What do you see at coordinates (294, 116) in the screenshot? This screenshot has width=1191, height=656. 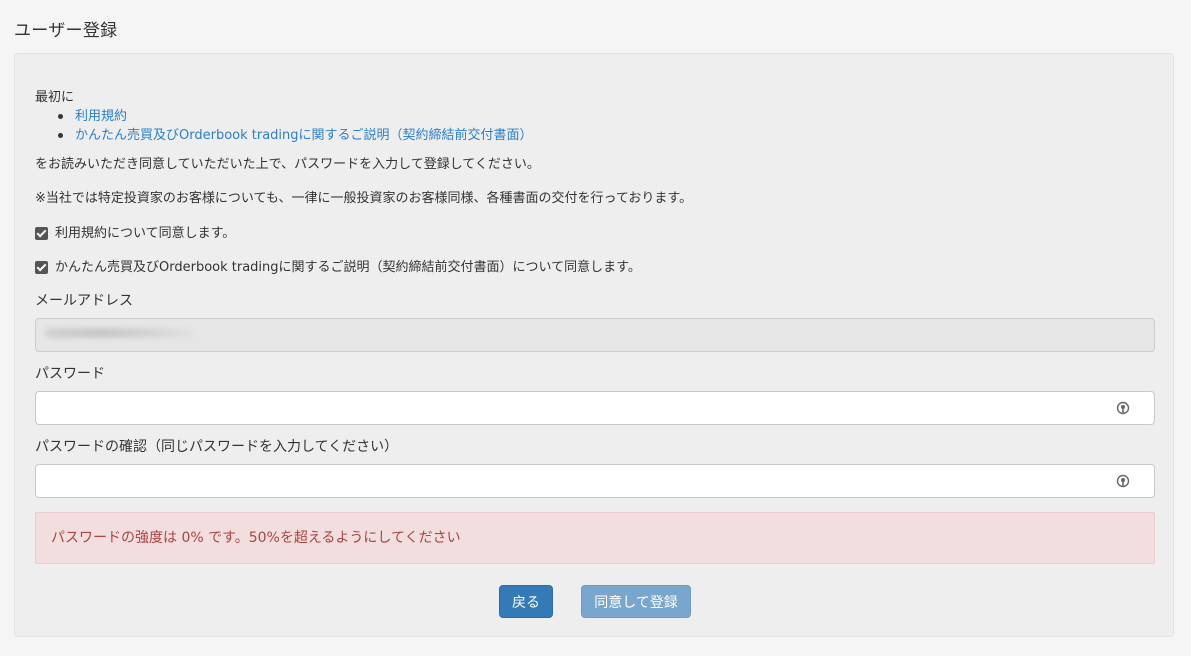 I see `document-list-item: 利用規約` at bounding box center [294, 116].